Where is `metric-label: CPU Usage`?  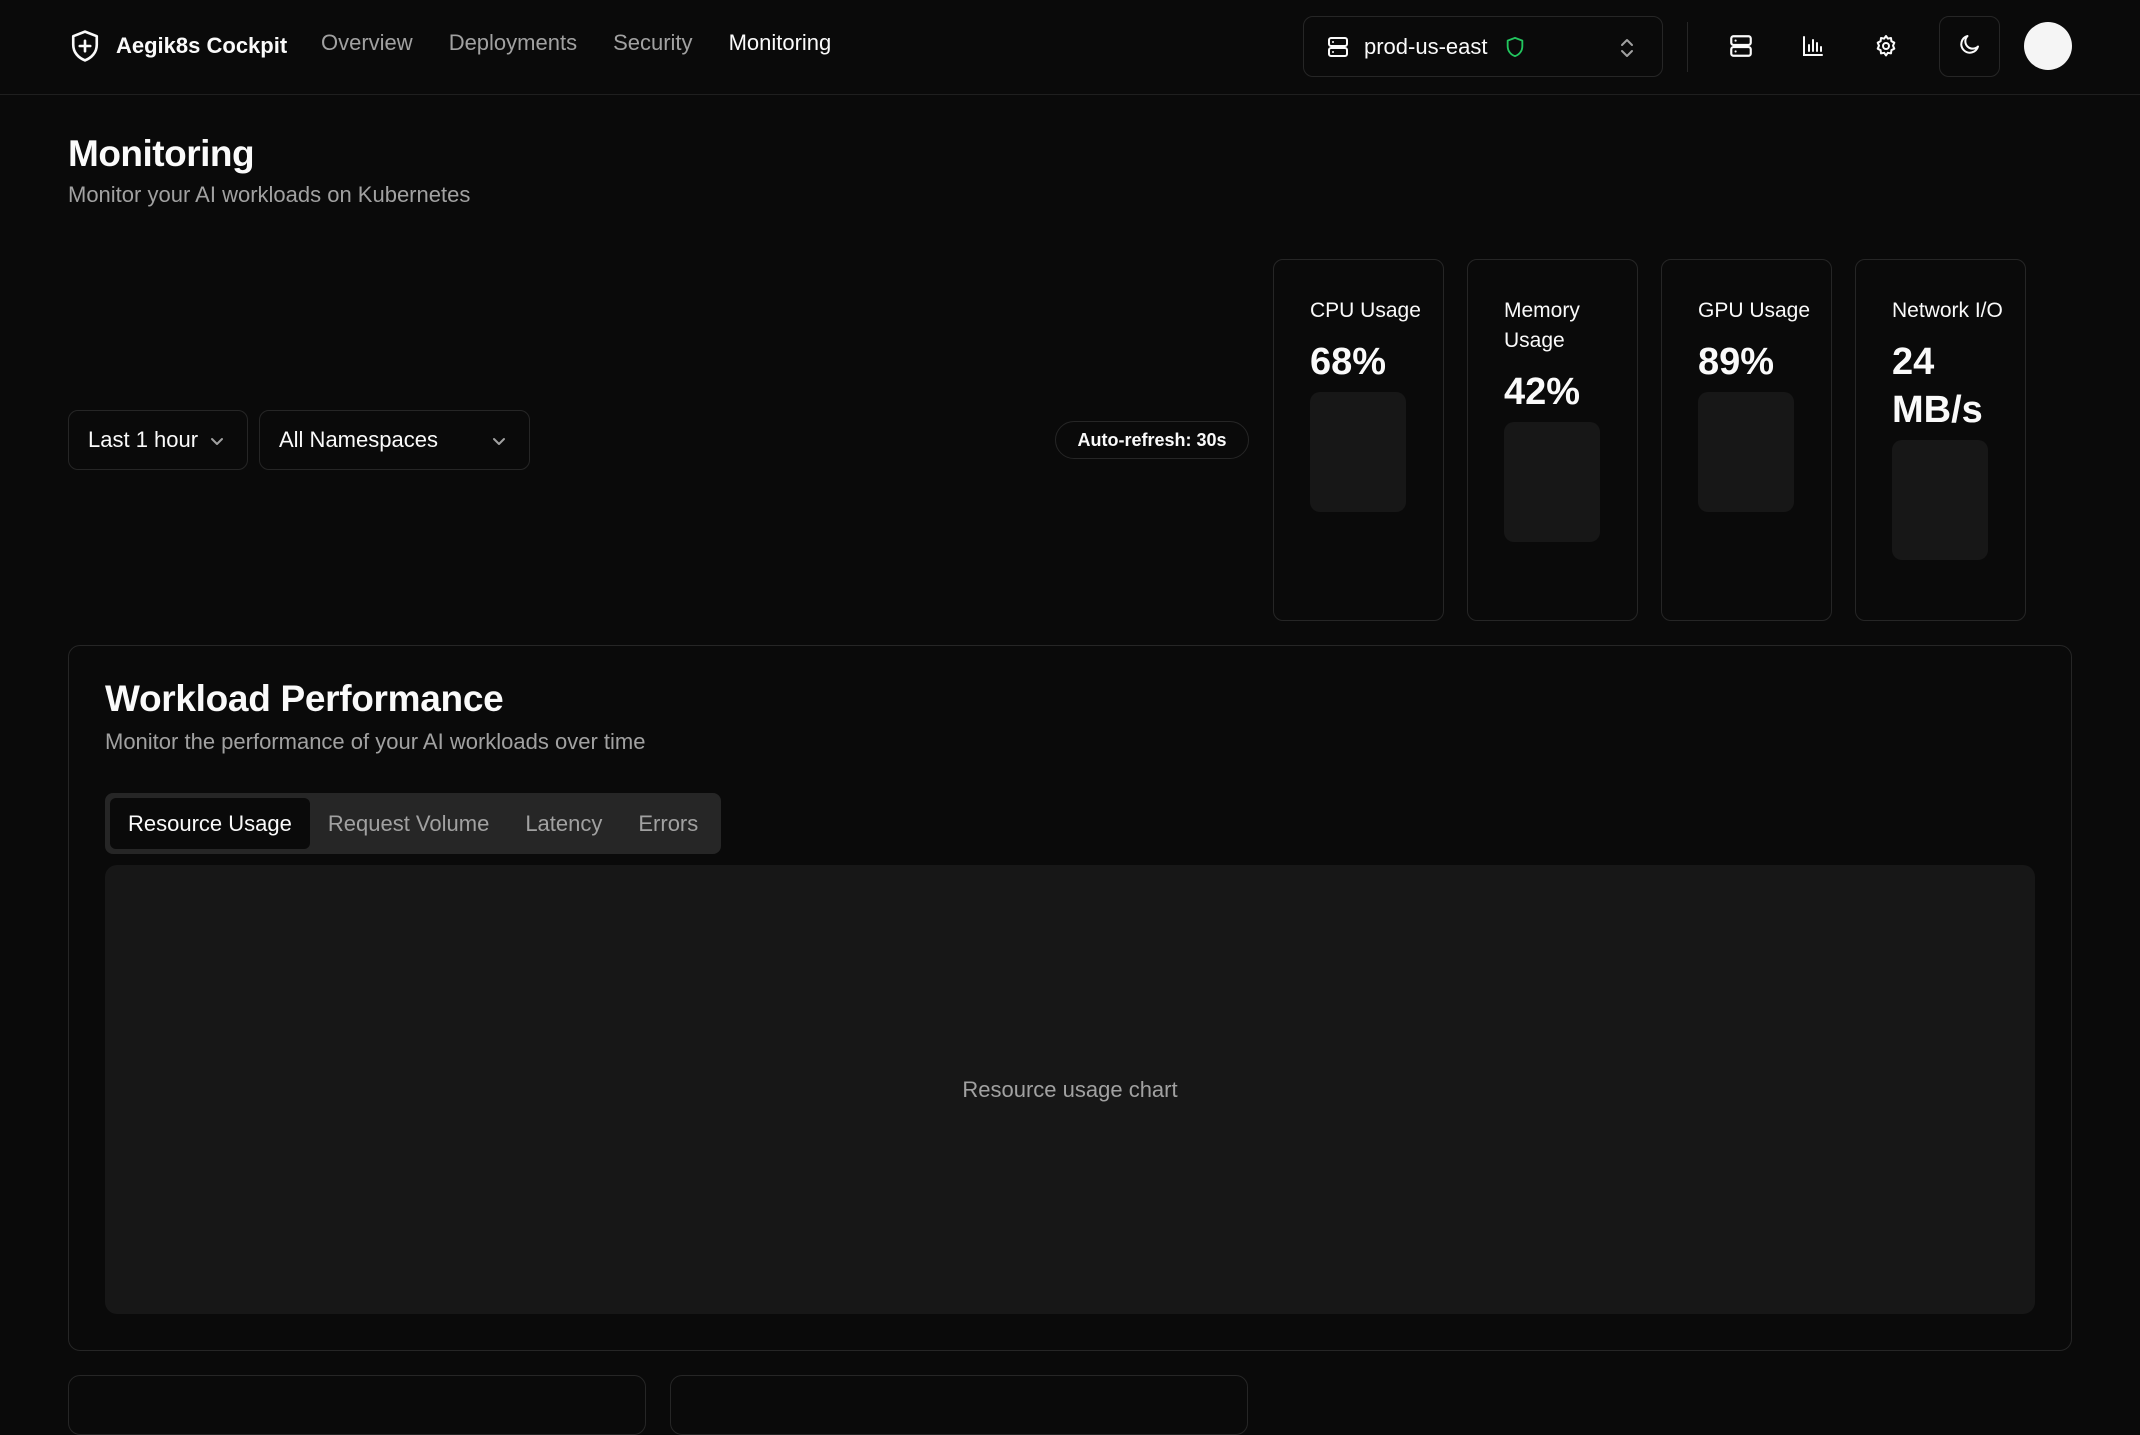
metric-label: CPU Usage is located at coordinates (1365, 310).